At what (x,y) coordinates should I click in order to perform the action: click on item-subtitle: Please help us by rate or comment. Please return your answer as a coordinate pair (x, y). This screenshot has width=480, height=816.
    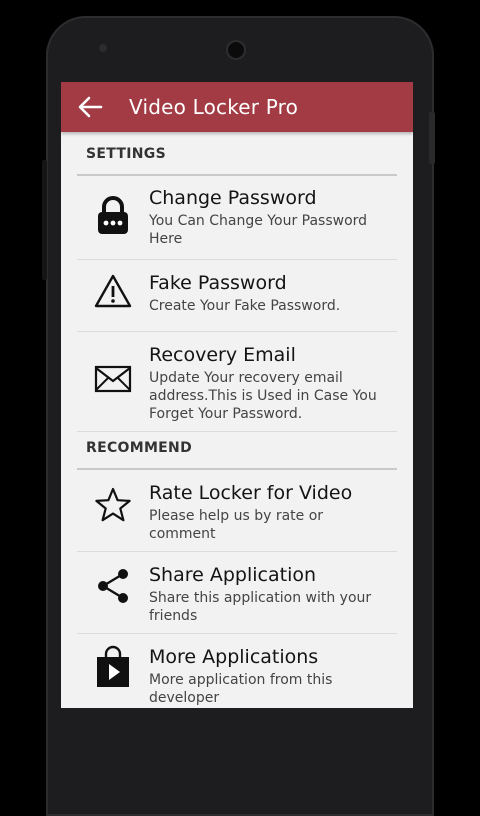
    Looking at the image, I should click on (236, 525).